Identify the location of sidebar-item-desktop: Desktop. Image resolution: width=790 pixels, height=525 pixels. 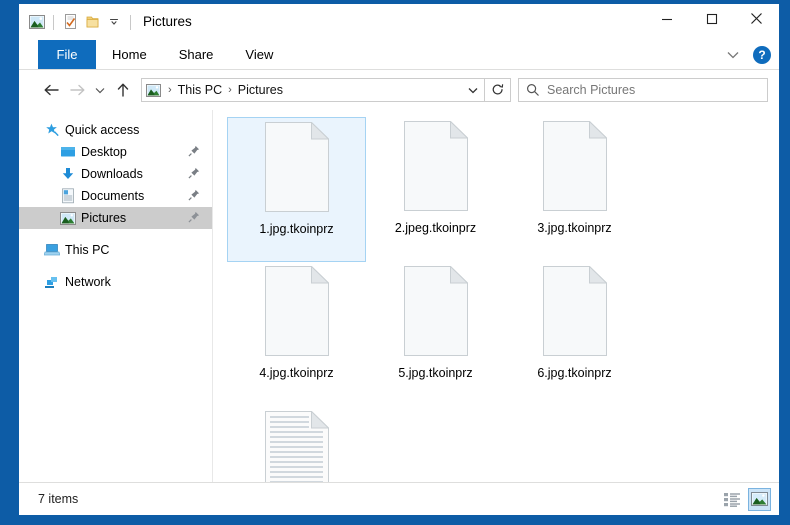
(115, 152).